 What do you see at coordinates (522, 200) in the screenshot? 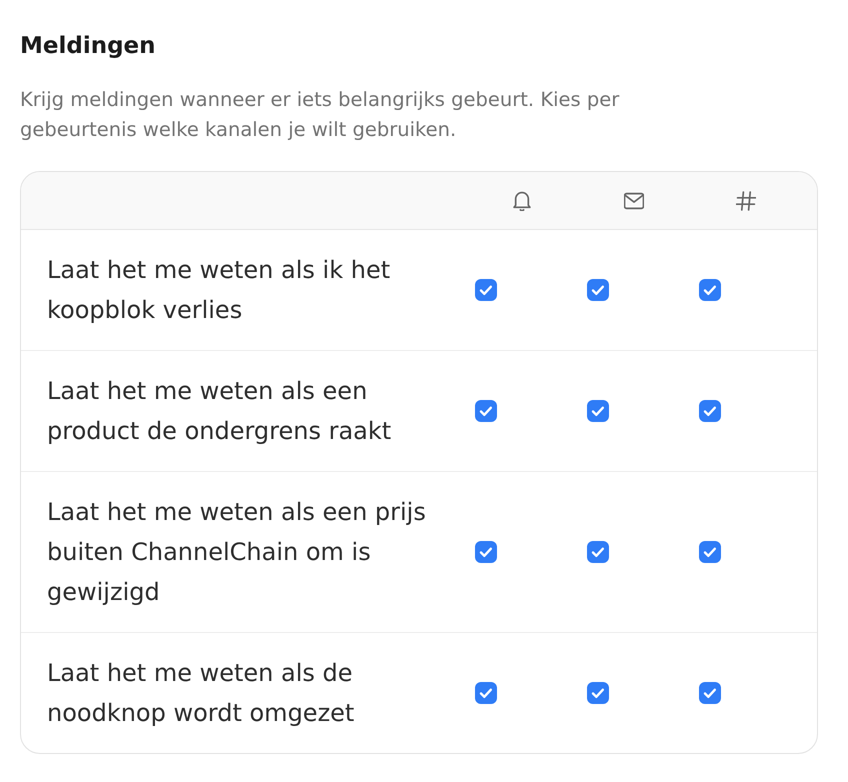
I see `bell-icon` at bounding box center [522, 200].